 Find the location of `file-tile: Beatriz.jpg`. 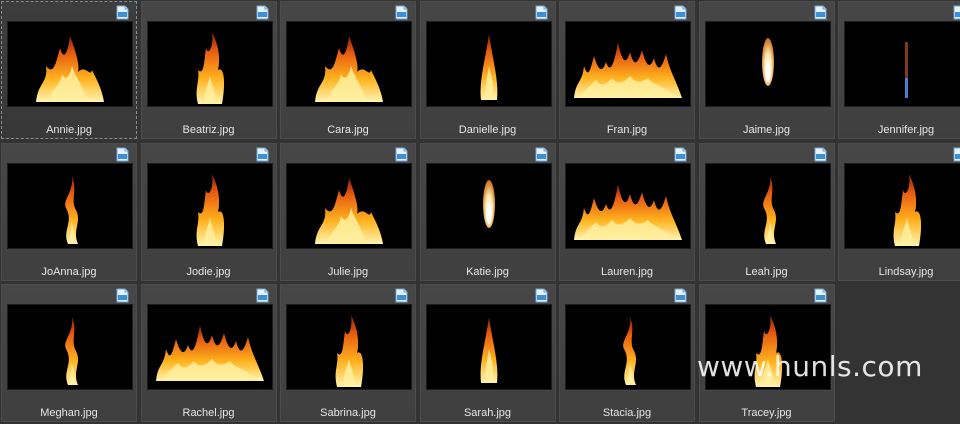

file-tile: Beatriz.jpg is located at coordinates (208, 70).